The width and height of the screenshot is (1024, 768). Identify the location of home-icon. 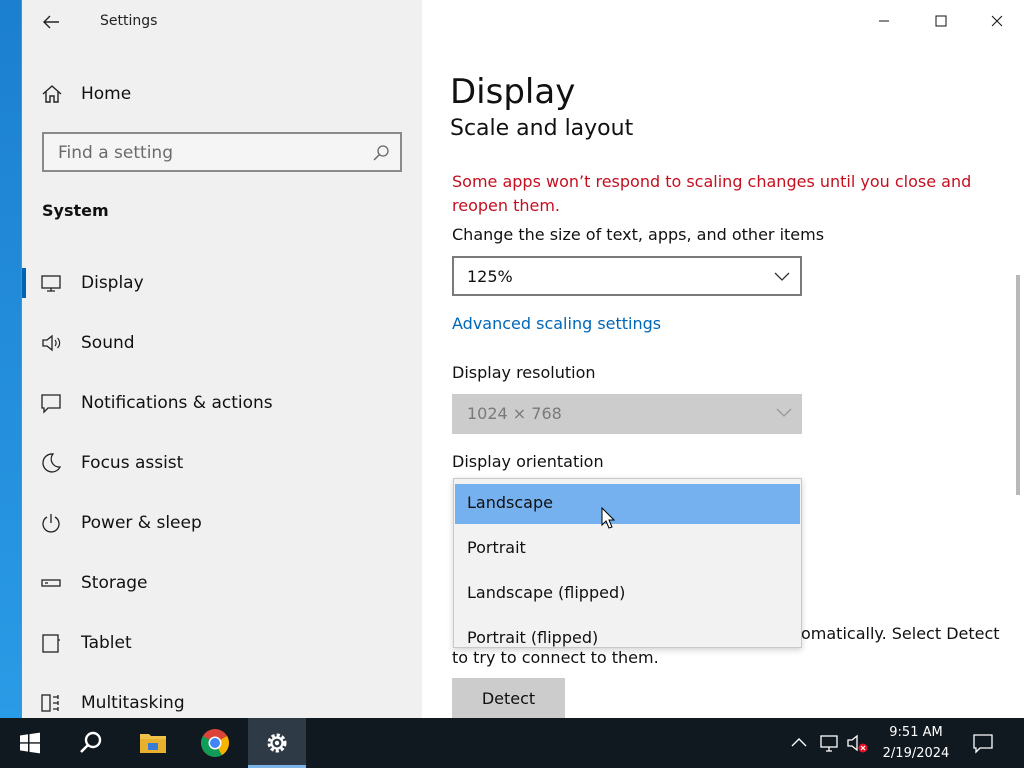
(52, 94).